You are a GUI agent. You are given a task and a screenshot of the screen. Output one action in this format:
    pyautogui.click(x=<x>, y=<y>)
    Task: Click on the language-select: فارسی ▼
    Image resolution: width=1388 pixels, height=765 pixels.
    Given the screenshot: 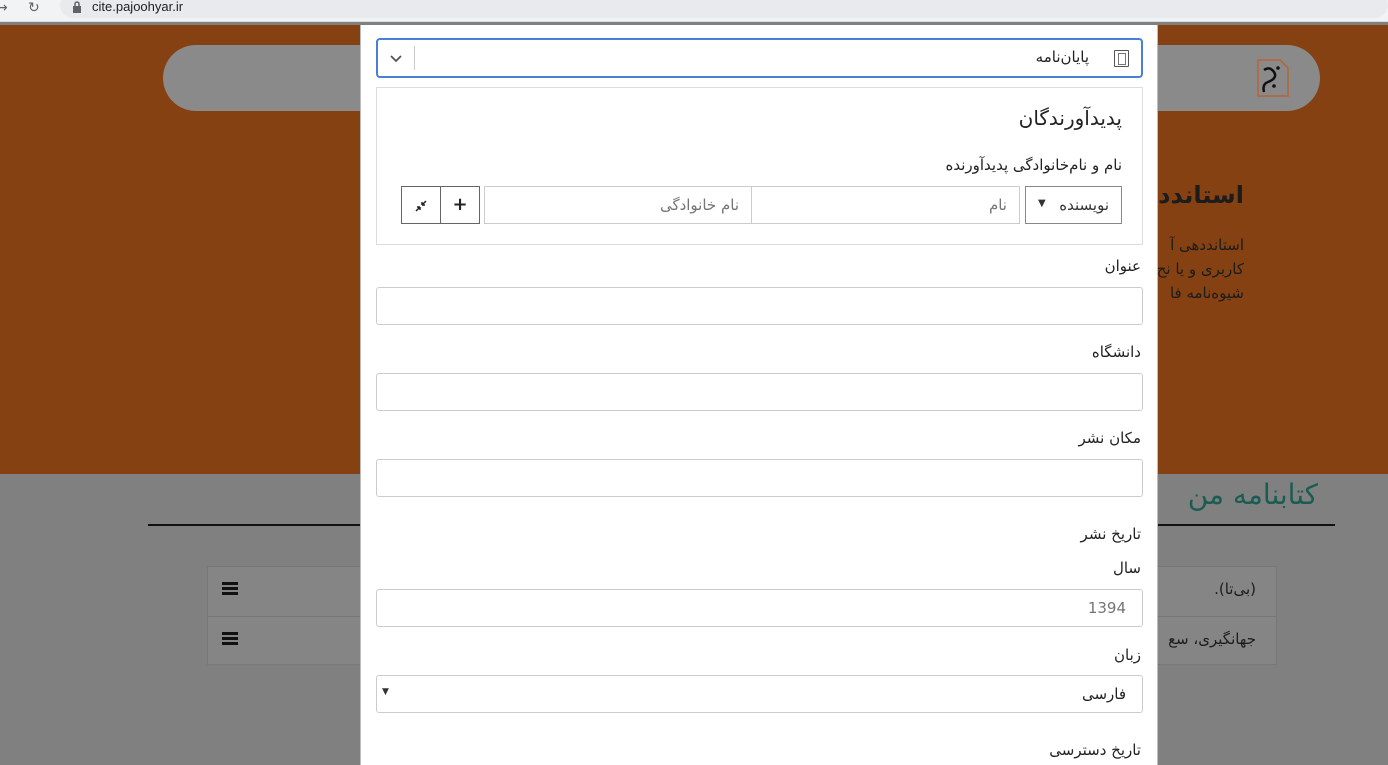 What is the action you would take?
    pyautogui.click(x=759, y=694)
    